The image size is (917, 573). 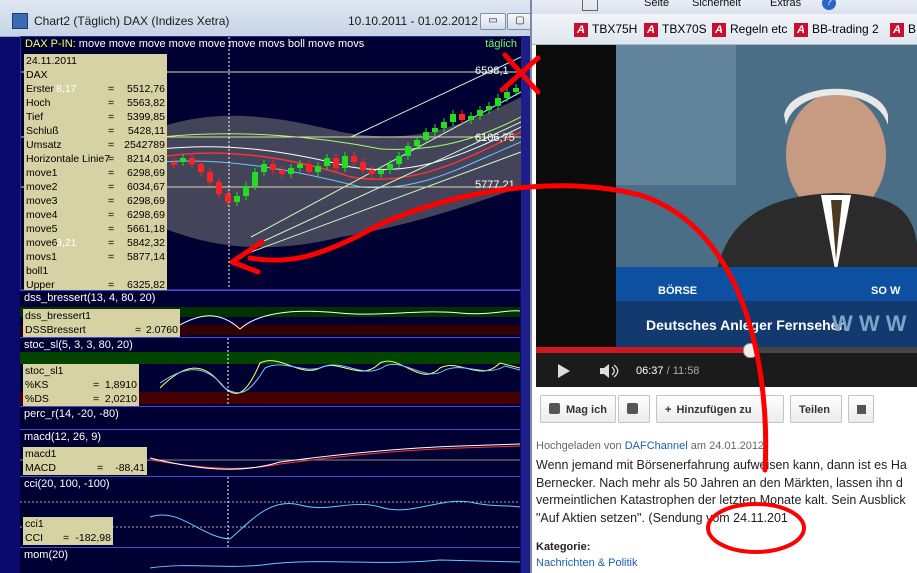 What do you see at coordinates (146, 257) in the screenshot?
I see `legend-value: 5877,14` at bounding box center [146, 257].